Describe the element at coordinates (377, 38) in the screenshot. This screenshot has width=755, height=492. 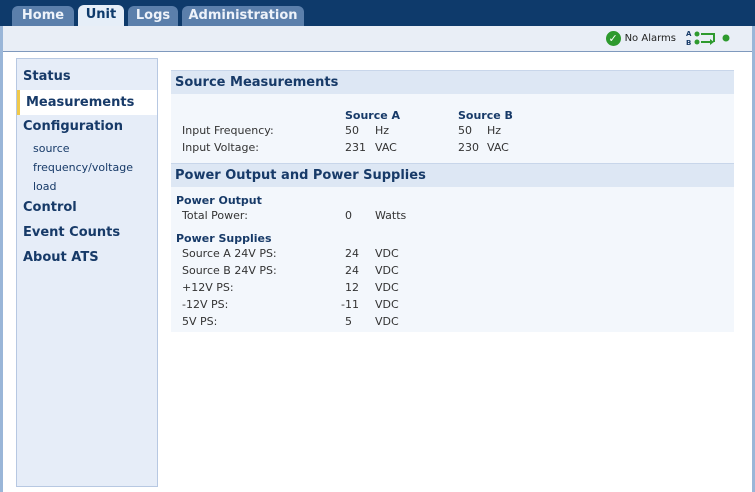
I see `status-bar: ✓ No Alarms A B` at that location.